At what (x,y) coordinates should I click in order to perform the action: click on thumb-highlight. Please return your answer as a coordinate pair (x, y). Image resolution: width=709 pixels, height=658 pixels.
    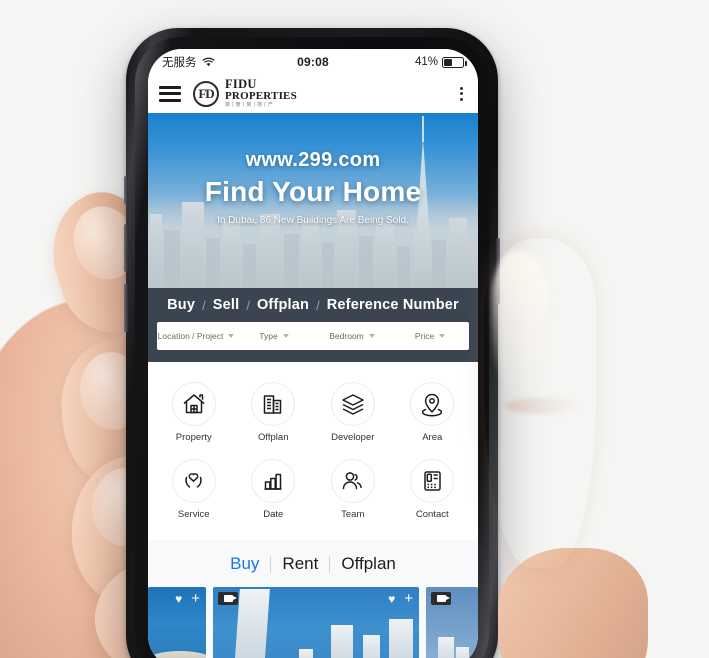
    Looking at the image, I should click on (520, 325).